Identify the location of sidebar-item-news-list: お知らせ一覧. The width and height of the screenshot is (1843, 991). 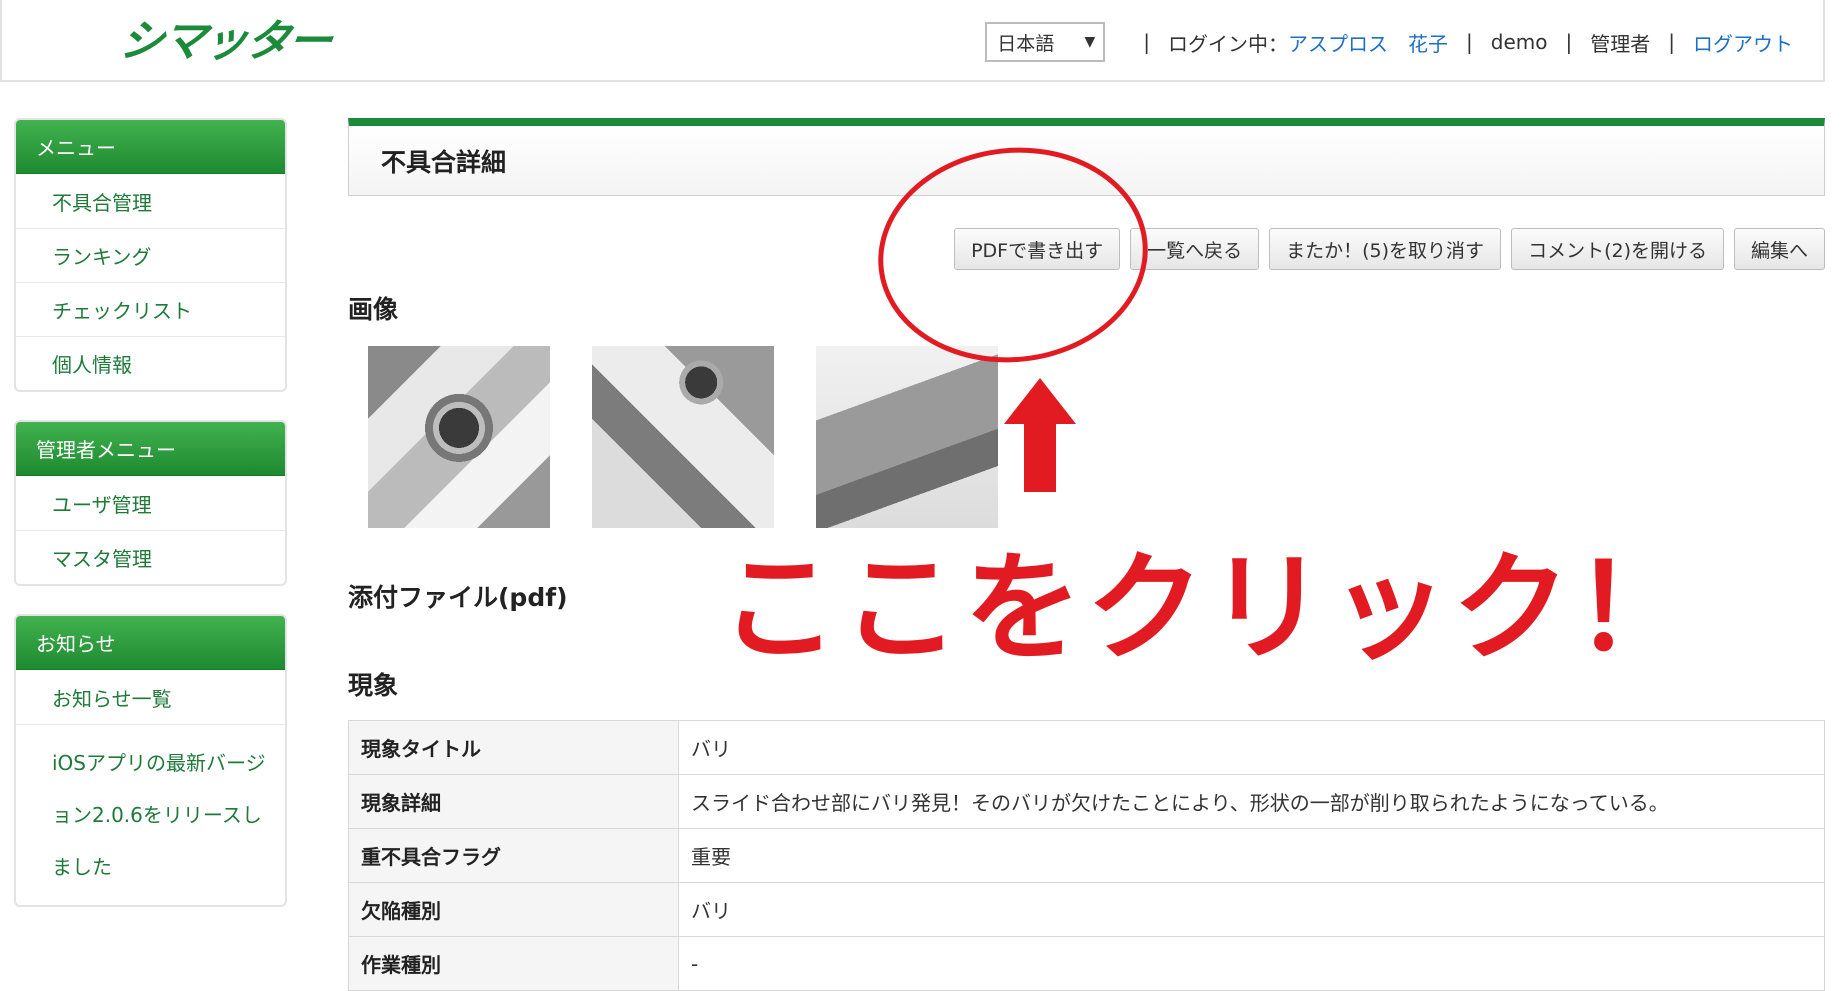
(150, 697).